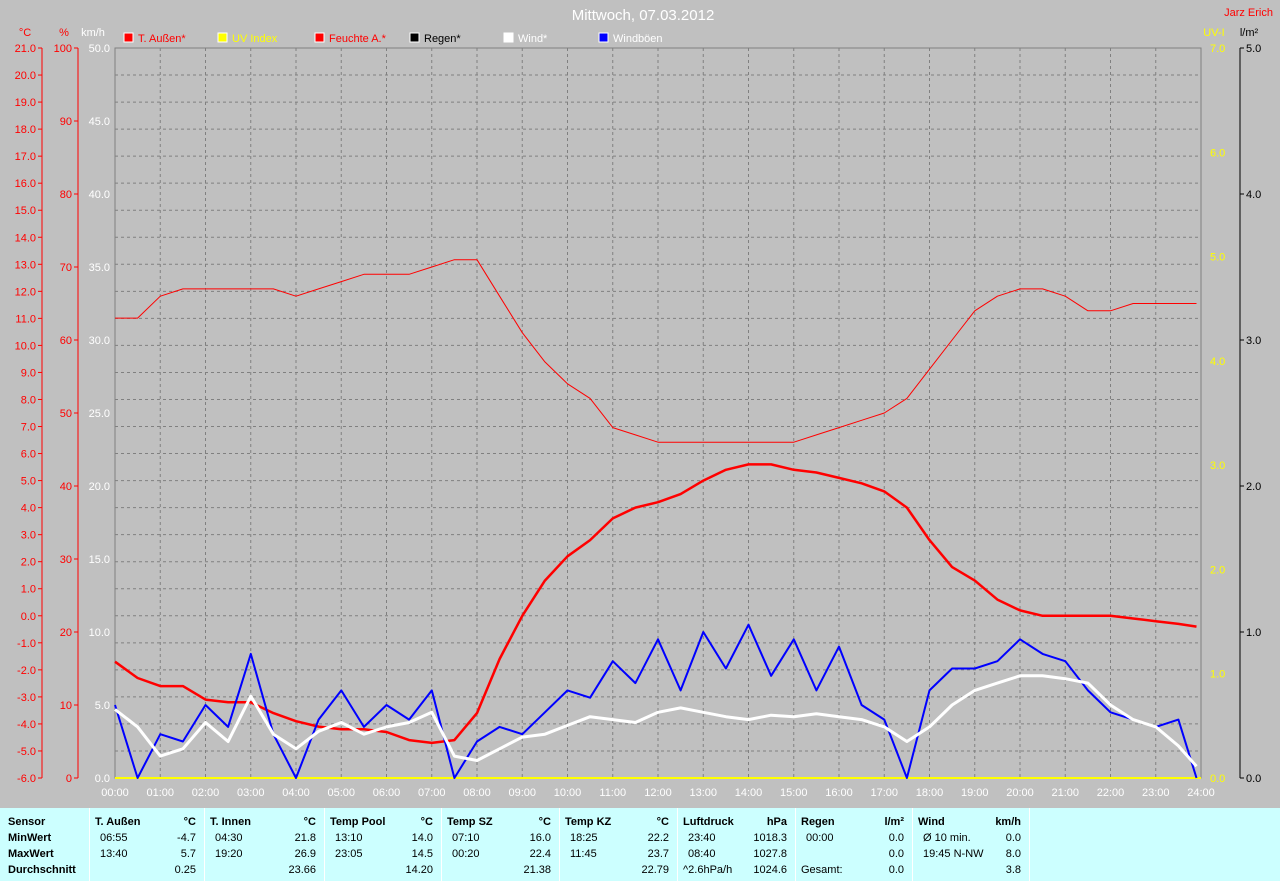 This screenshot has height=881, width=1280. Describe the element at coordinates (25, 130) in the screenshot. I see `temp-tick-label: 18.0` at that location.